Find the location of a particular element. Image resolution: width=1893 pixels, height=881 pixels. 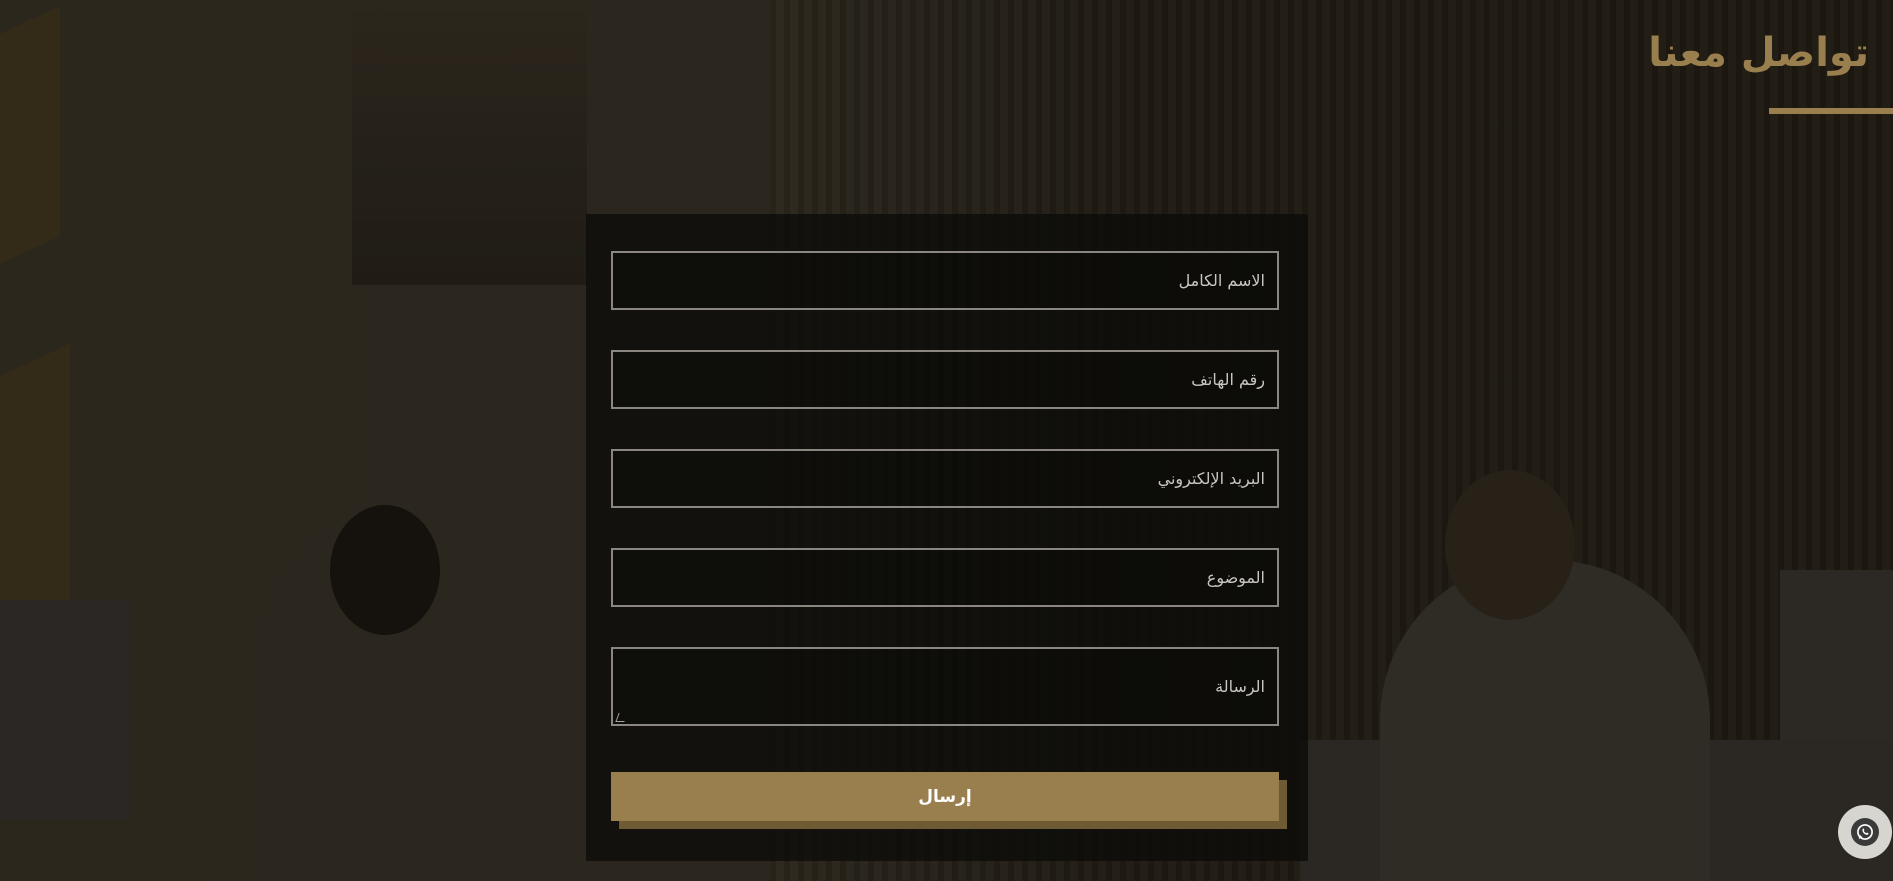

resize-grip-icon is located at coordinates (621, 717).